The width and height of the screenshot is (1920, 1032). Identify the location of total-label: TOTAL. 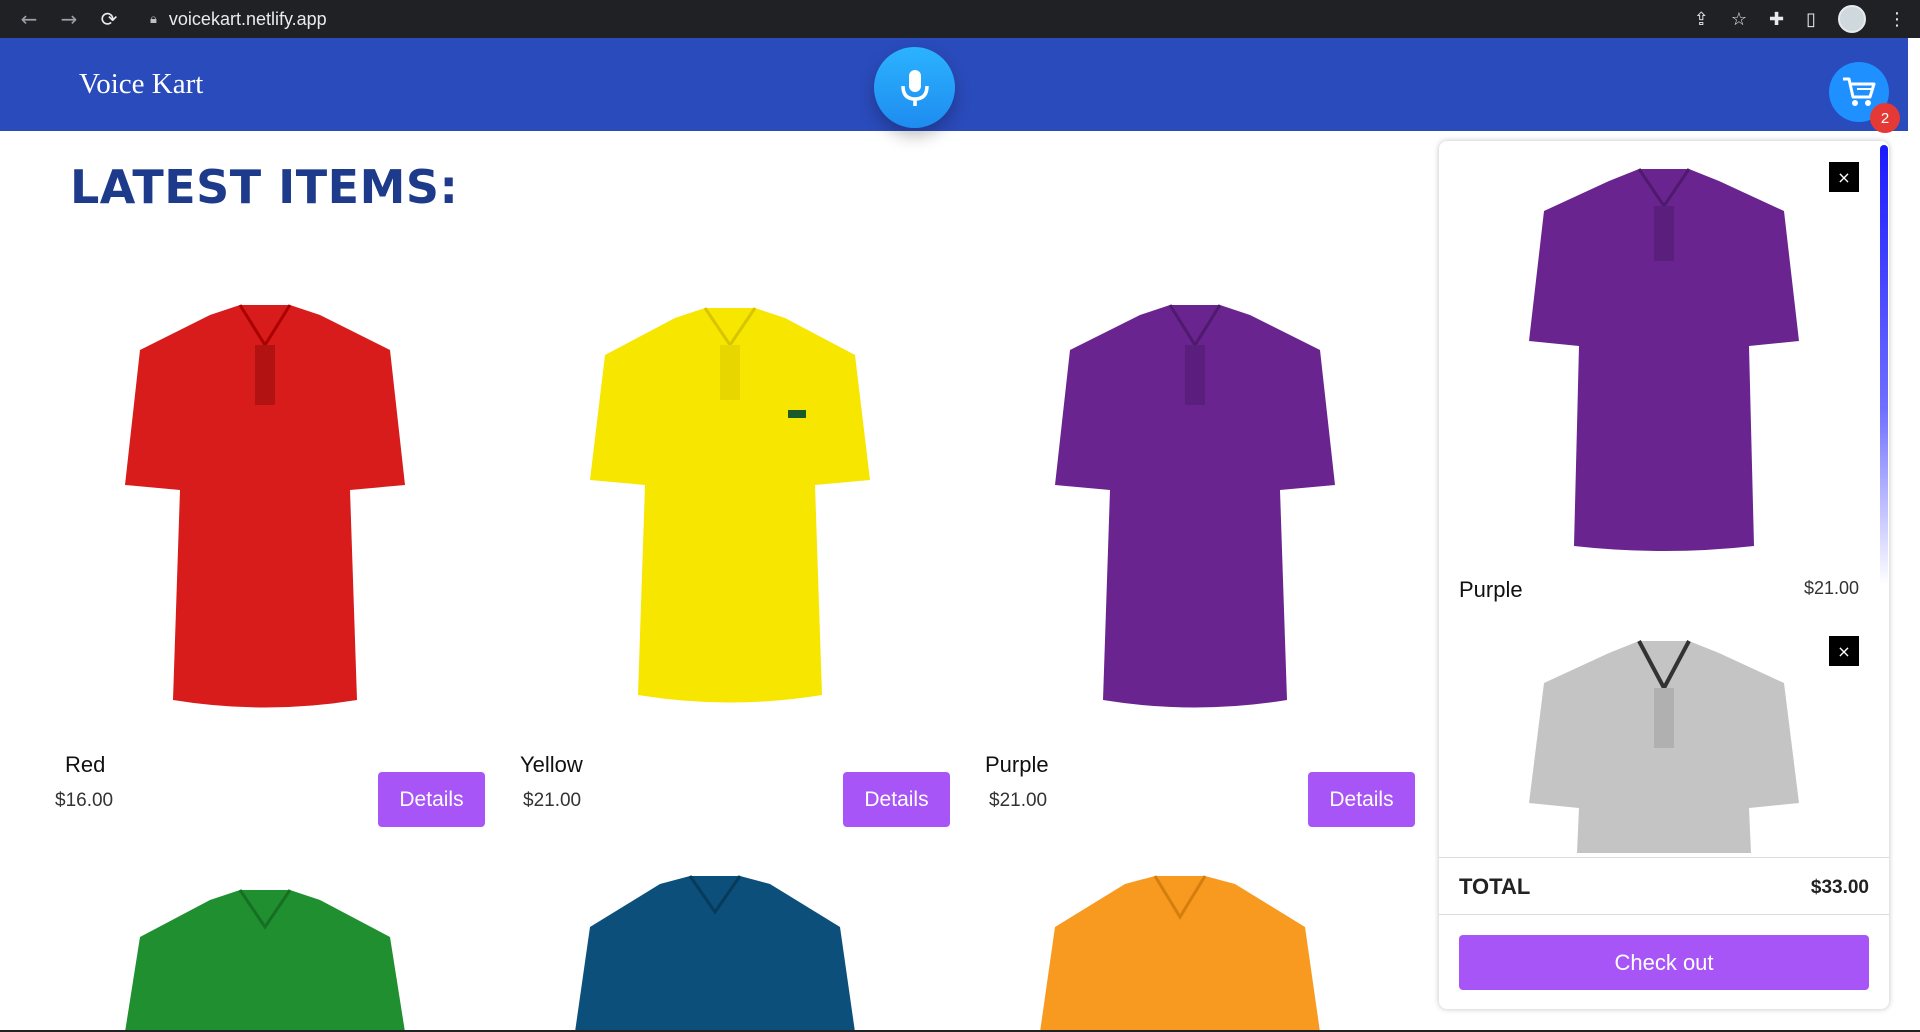
(1495, 886).